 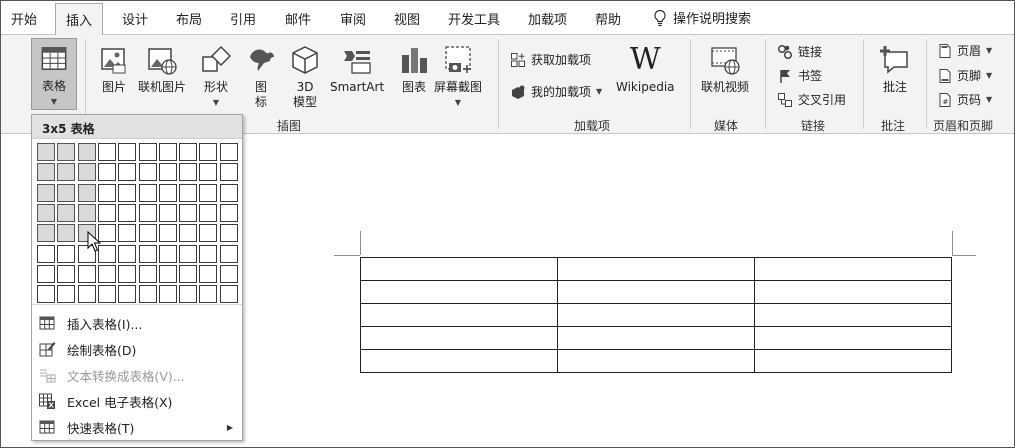 What do you see at coordinates (243, 18) in the screenshot?
I see `tab-references: 引用` at bounding box center [243, 18].